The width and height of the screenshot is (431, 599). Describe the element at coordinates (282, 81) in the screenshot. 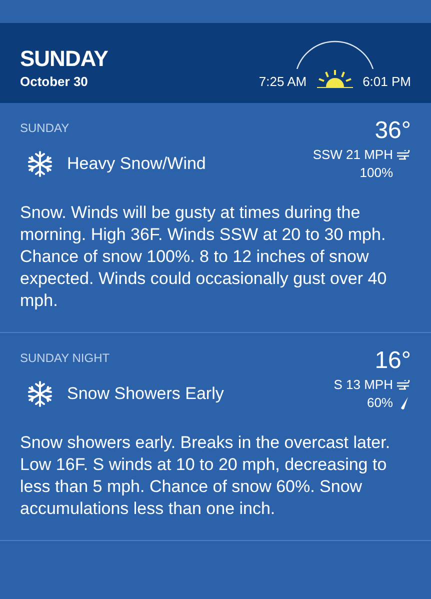

I see `sunrise-time: 7:25 AM` at that location.